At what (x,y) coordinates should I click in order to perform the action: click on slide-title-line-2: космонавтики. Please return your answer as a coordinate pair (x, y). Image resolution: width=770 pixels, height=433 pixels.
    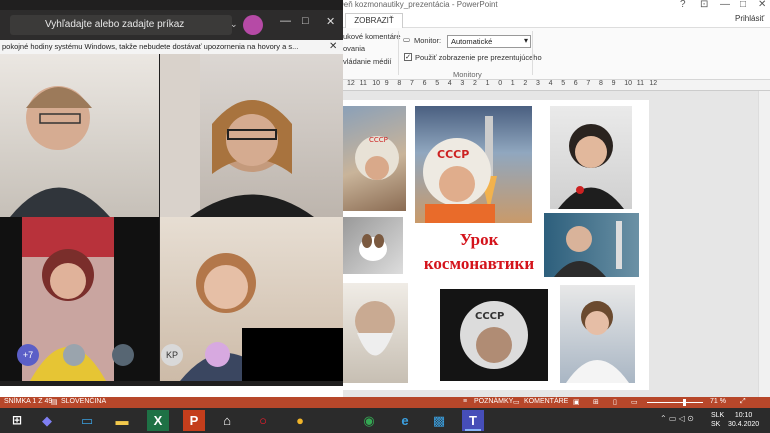
    Looking at the image, I should click on (479, 263).